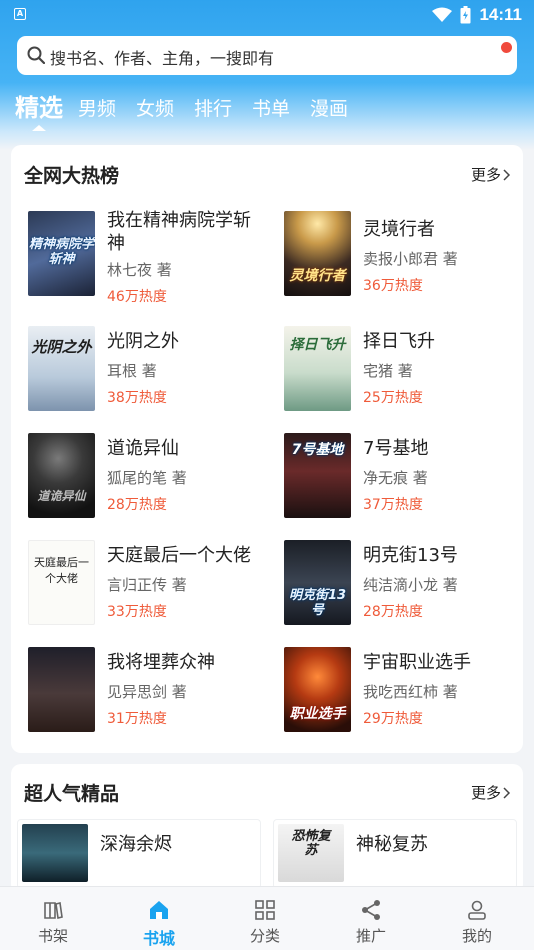 The image size is (534, 950). I want to click on book-item: 职业选手 宇宙职业选手 我吃西红柿 著 29万热度, so click(409, 692).